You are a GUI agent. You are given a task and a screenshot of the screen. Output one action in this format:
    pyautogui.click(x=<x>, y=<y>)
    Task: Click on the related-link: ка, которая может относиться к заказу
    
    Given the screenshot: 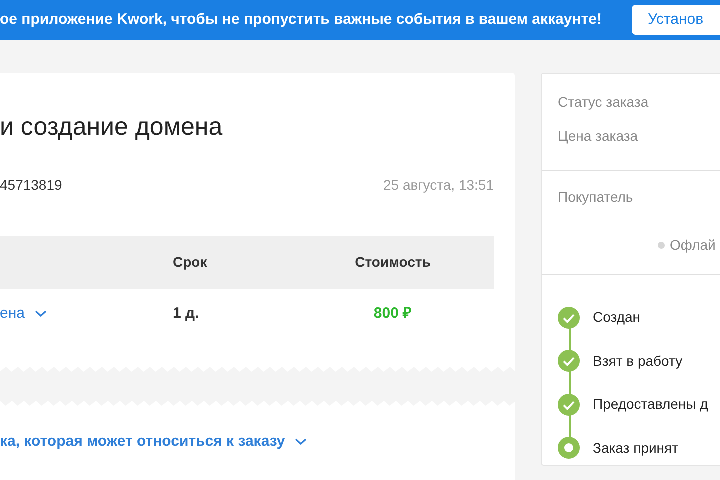 What is the action you would take?
    pyautogui.click(x=154, y=442)
    